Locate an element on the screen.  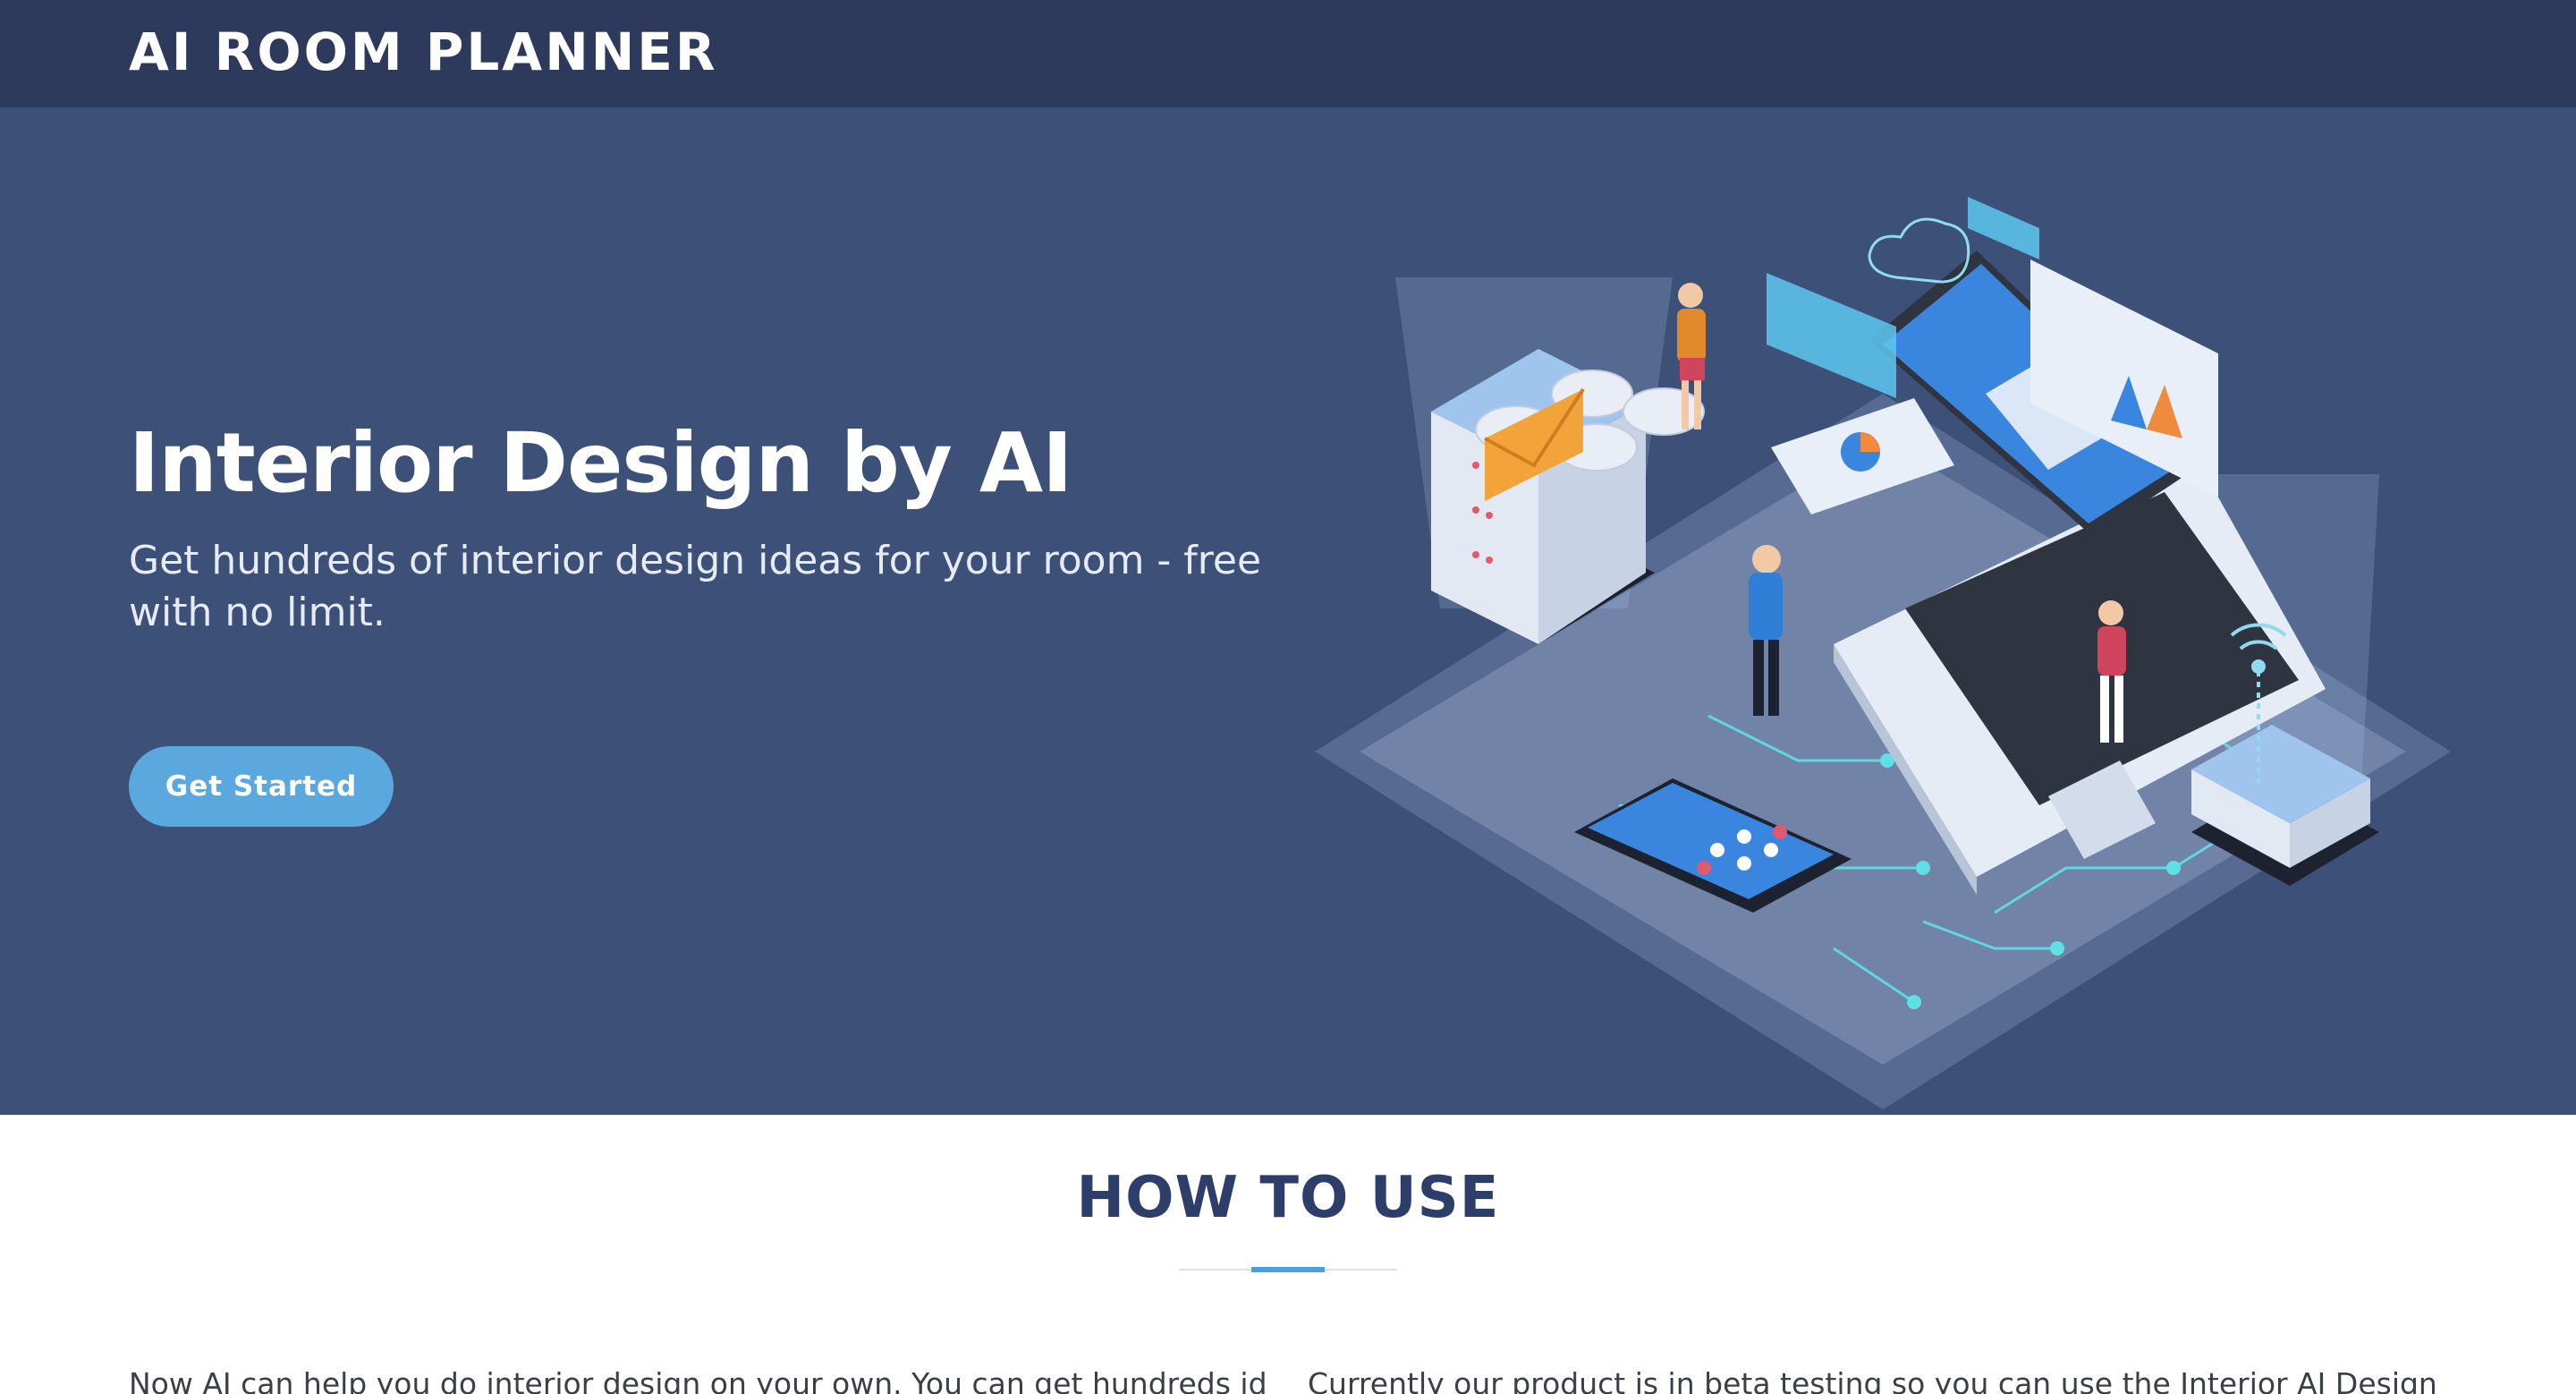
section-divider is located at coordinates (1288, 1270).